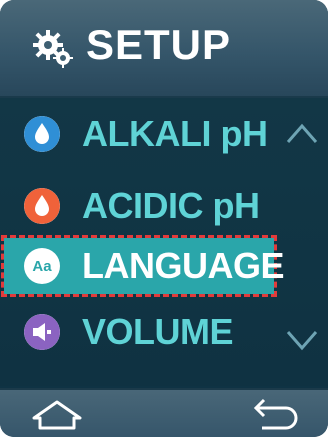 This screenshot has height=437, width=328. Describe the element at coordinates (171, 205) in the screenshot. I see `menu-item-label: ACIDIC pH` at that location.